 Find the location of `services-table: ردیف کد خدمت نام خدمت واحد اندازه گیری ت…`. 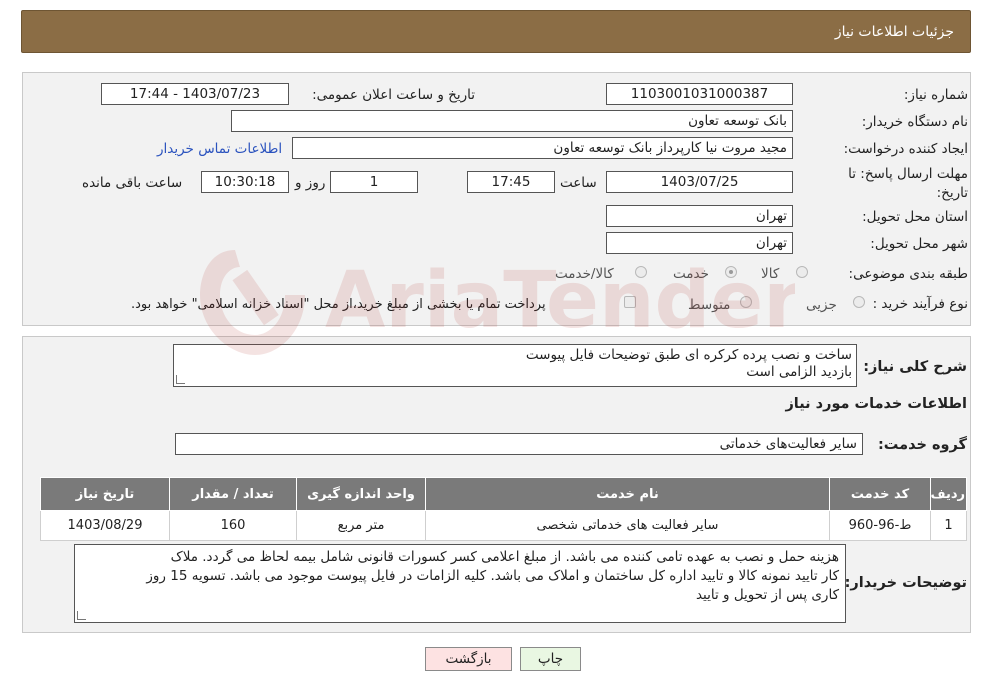

services-table: ردیف کد خدمت نام خدمت واحد اندازه گیری ت… is located at coordinates (503, 509).